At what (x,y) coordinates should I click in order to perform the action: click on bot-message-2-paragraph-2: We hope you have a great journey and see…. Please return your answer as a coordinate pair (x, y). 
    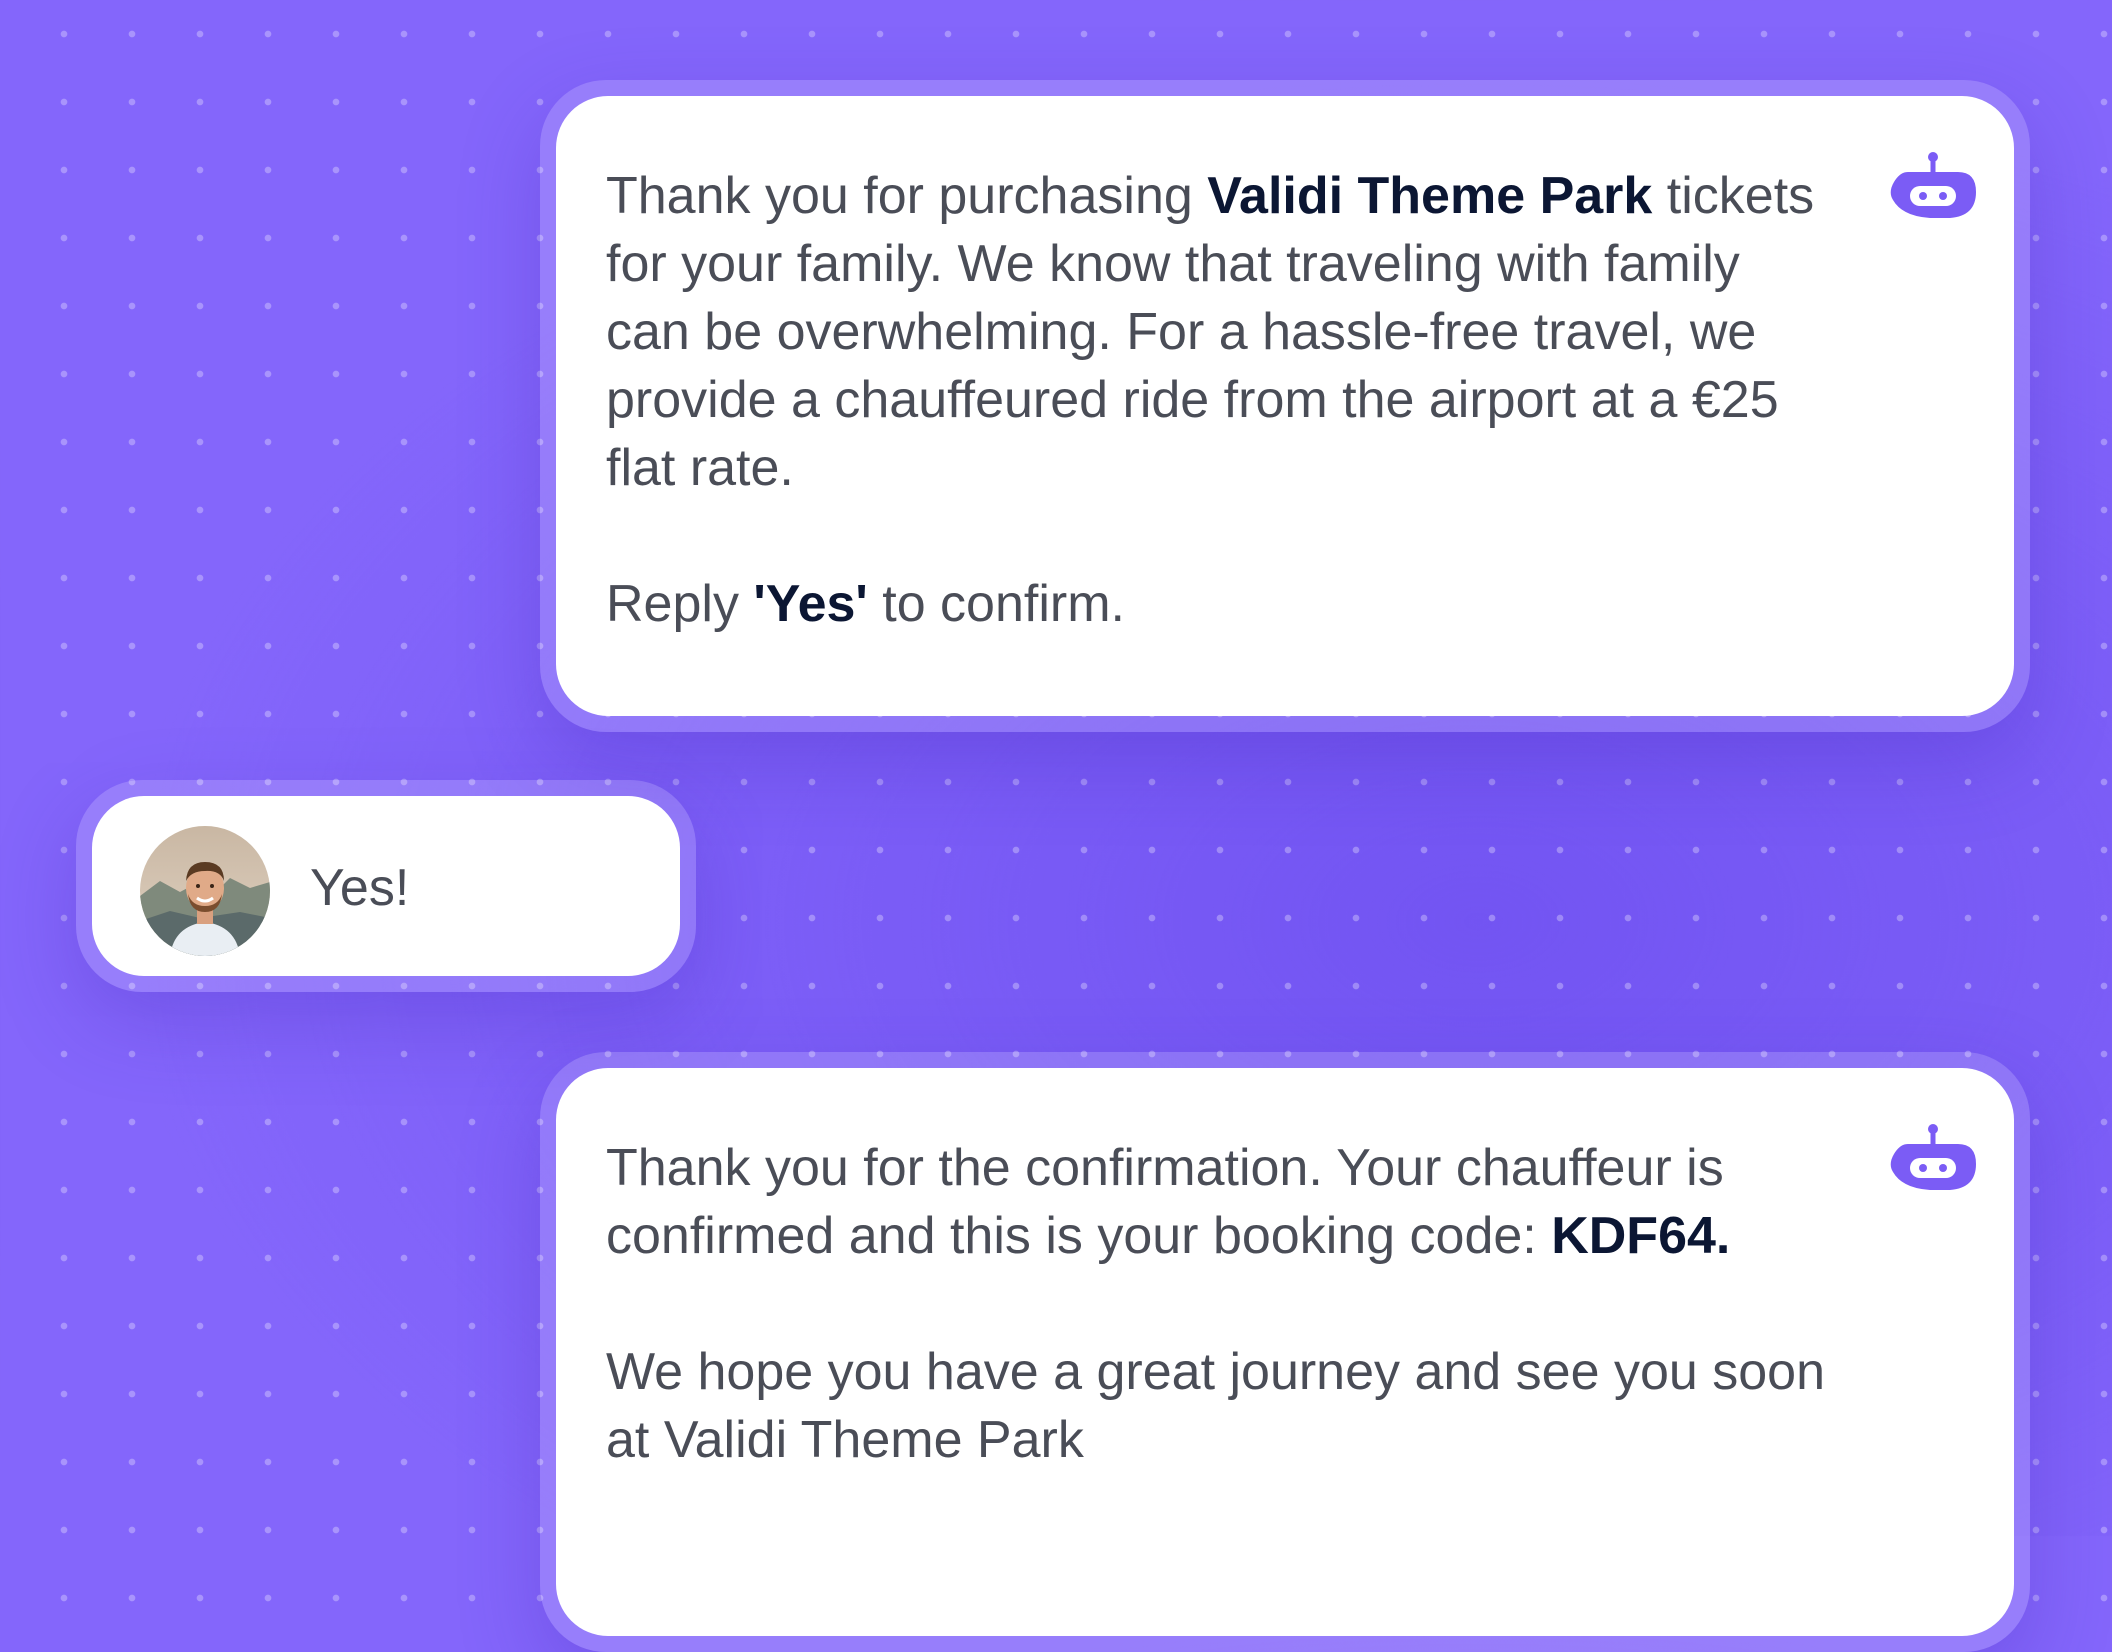
    Looking at the image, I should click on (1216, 1406).